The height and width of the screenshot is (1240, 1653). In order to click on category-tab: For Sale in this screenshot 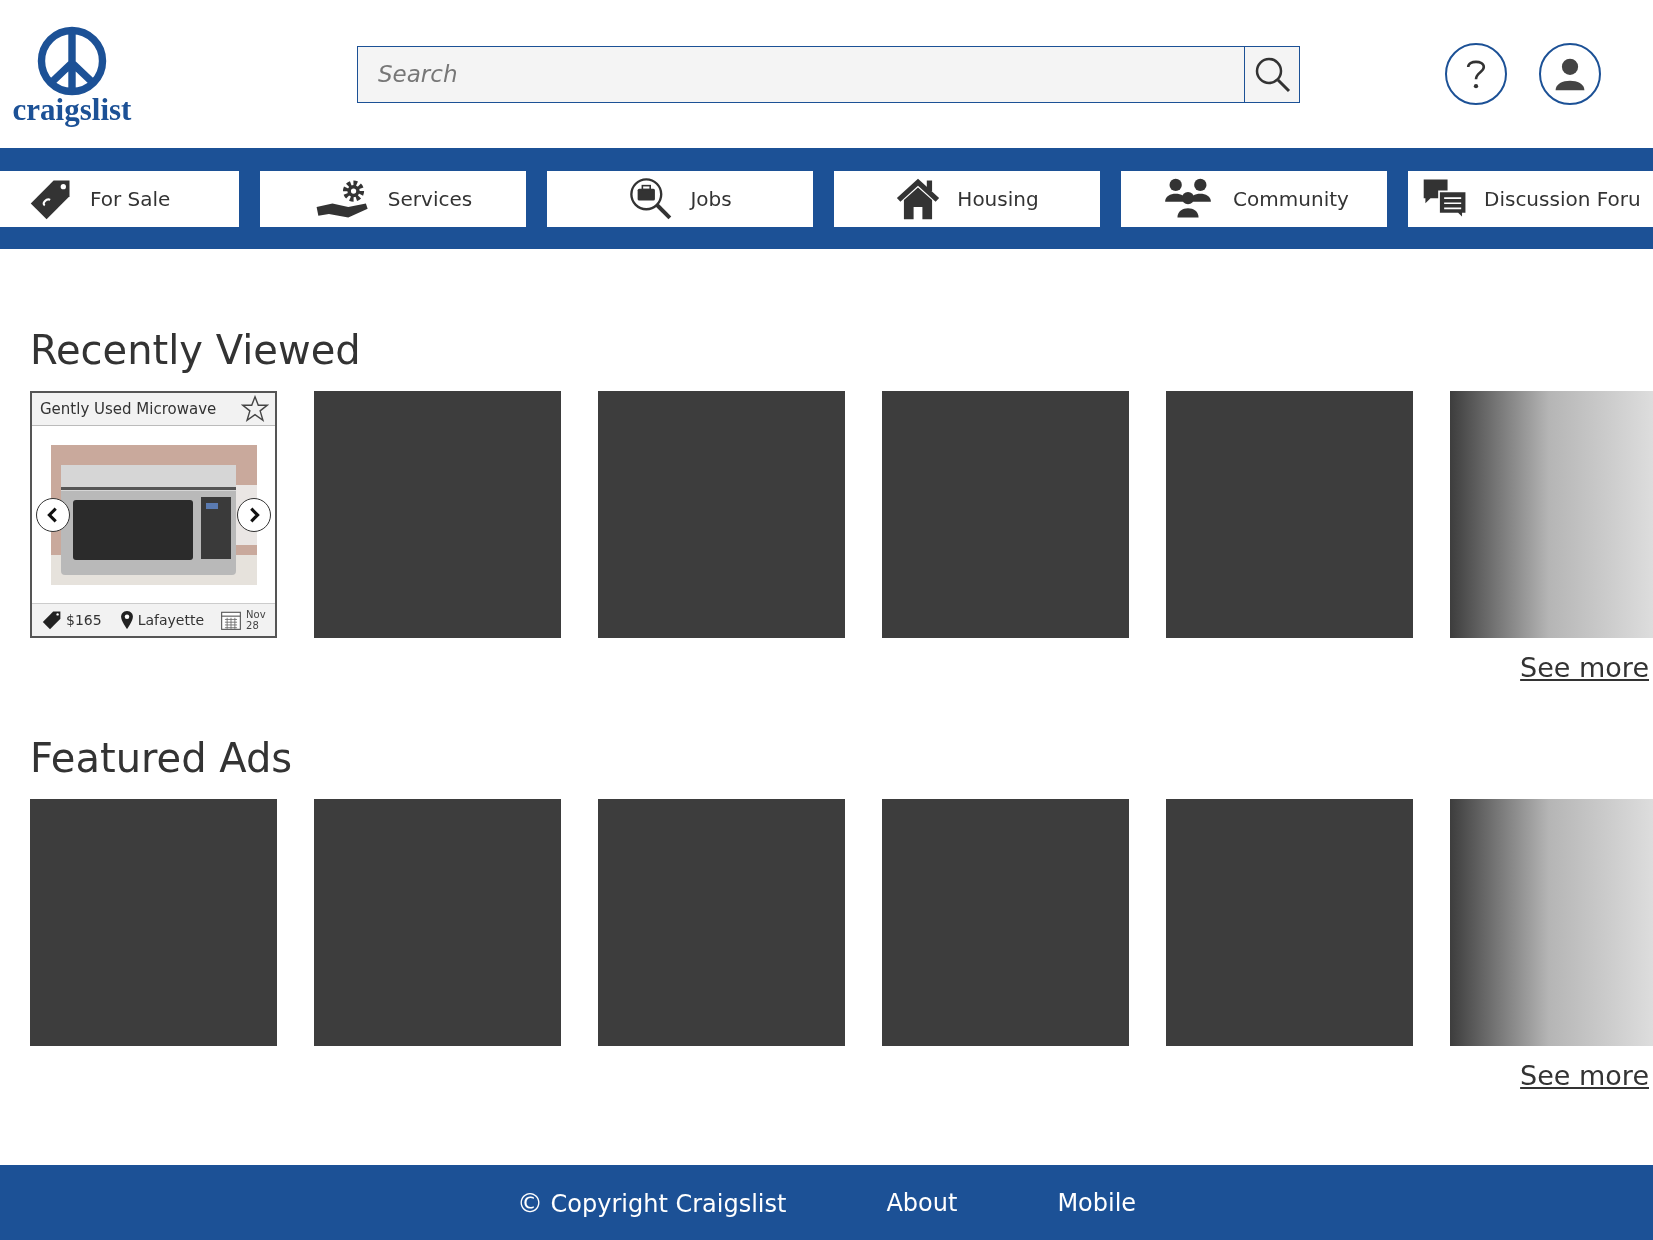, I will do `click(119, 198)`.